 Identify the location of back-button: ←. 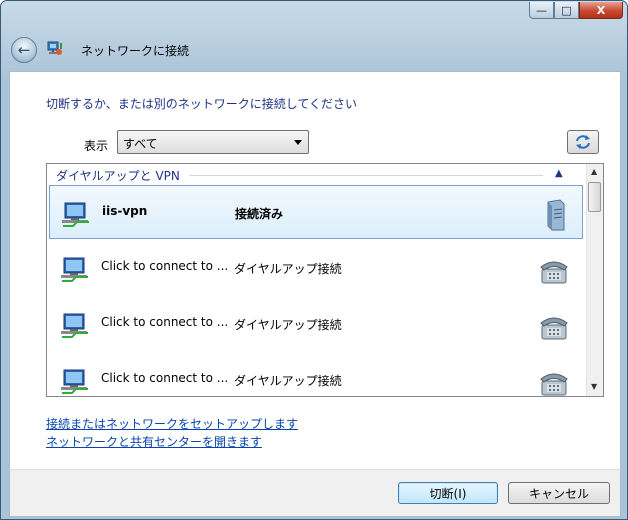
(24, 50).